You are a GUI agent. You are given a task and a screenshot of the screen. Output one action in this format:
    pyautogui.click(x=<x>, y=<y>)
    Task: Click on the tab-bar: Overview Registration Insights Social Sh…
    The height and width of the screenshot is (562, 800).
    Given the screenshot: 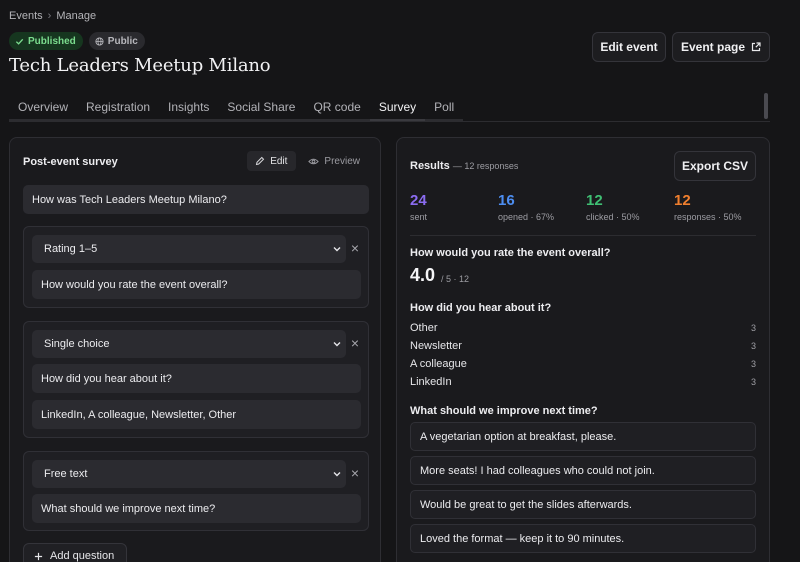 What is the action you would take?
    pyautogui.click(x=389, y=108)
    